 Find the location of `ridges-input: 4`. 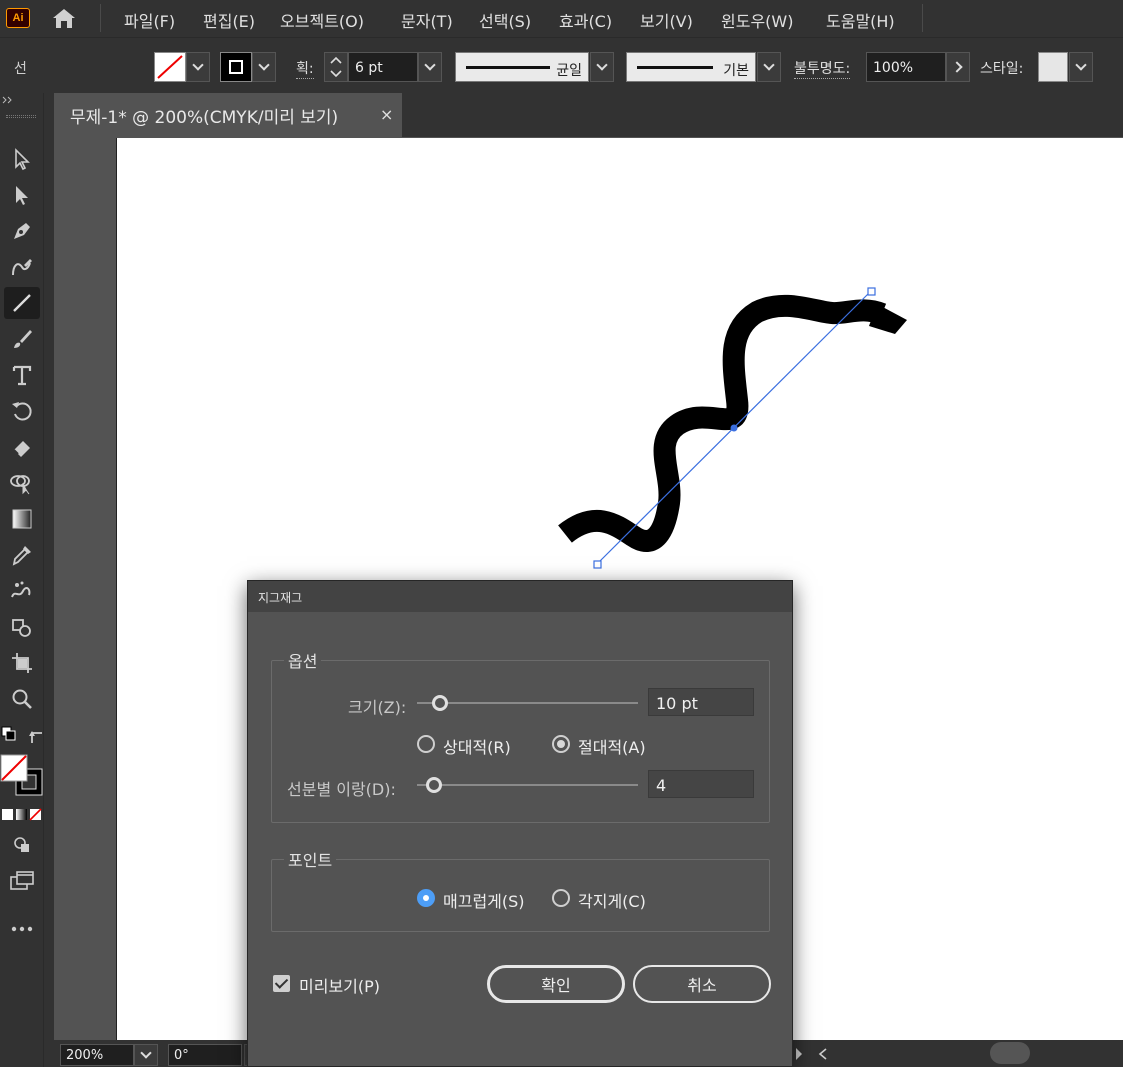

ridges-input: 4 is located at coordinates (701, 784).